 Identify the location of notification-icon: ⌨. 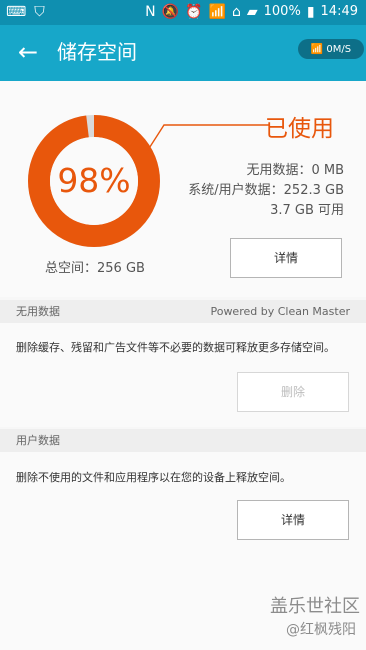
(16, 12).